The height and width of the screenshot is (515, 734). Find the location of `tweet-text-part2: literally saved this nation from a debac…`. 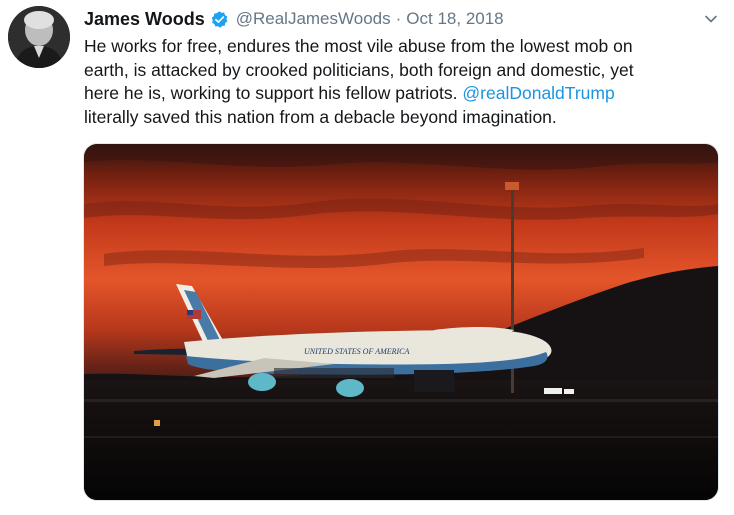

tweet-text-part2: literally saved this nation from a debac… is located at coordinates (320, 116).